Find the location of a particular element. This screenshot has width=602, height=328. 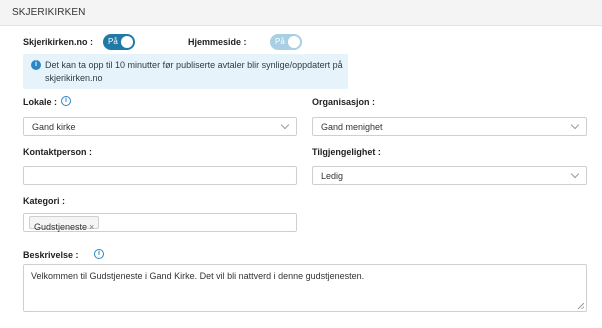

kontaktperson-label: Kontaktperson : is located at coordinates (58, 152).